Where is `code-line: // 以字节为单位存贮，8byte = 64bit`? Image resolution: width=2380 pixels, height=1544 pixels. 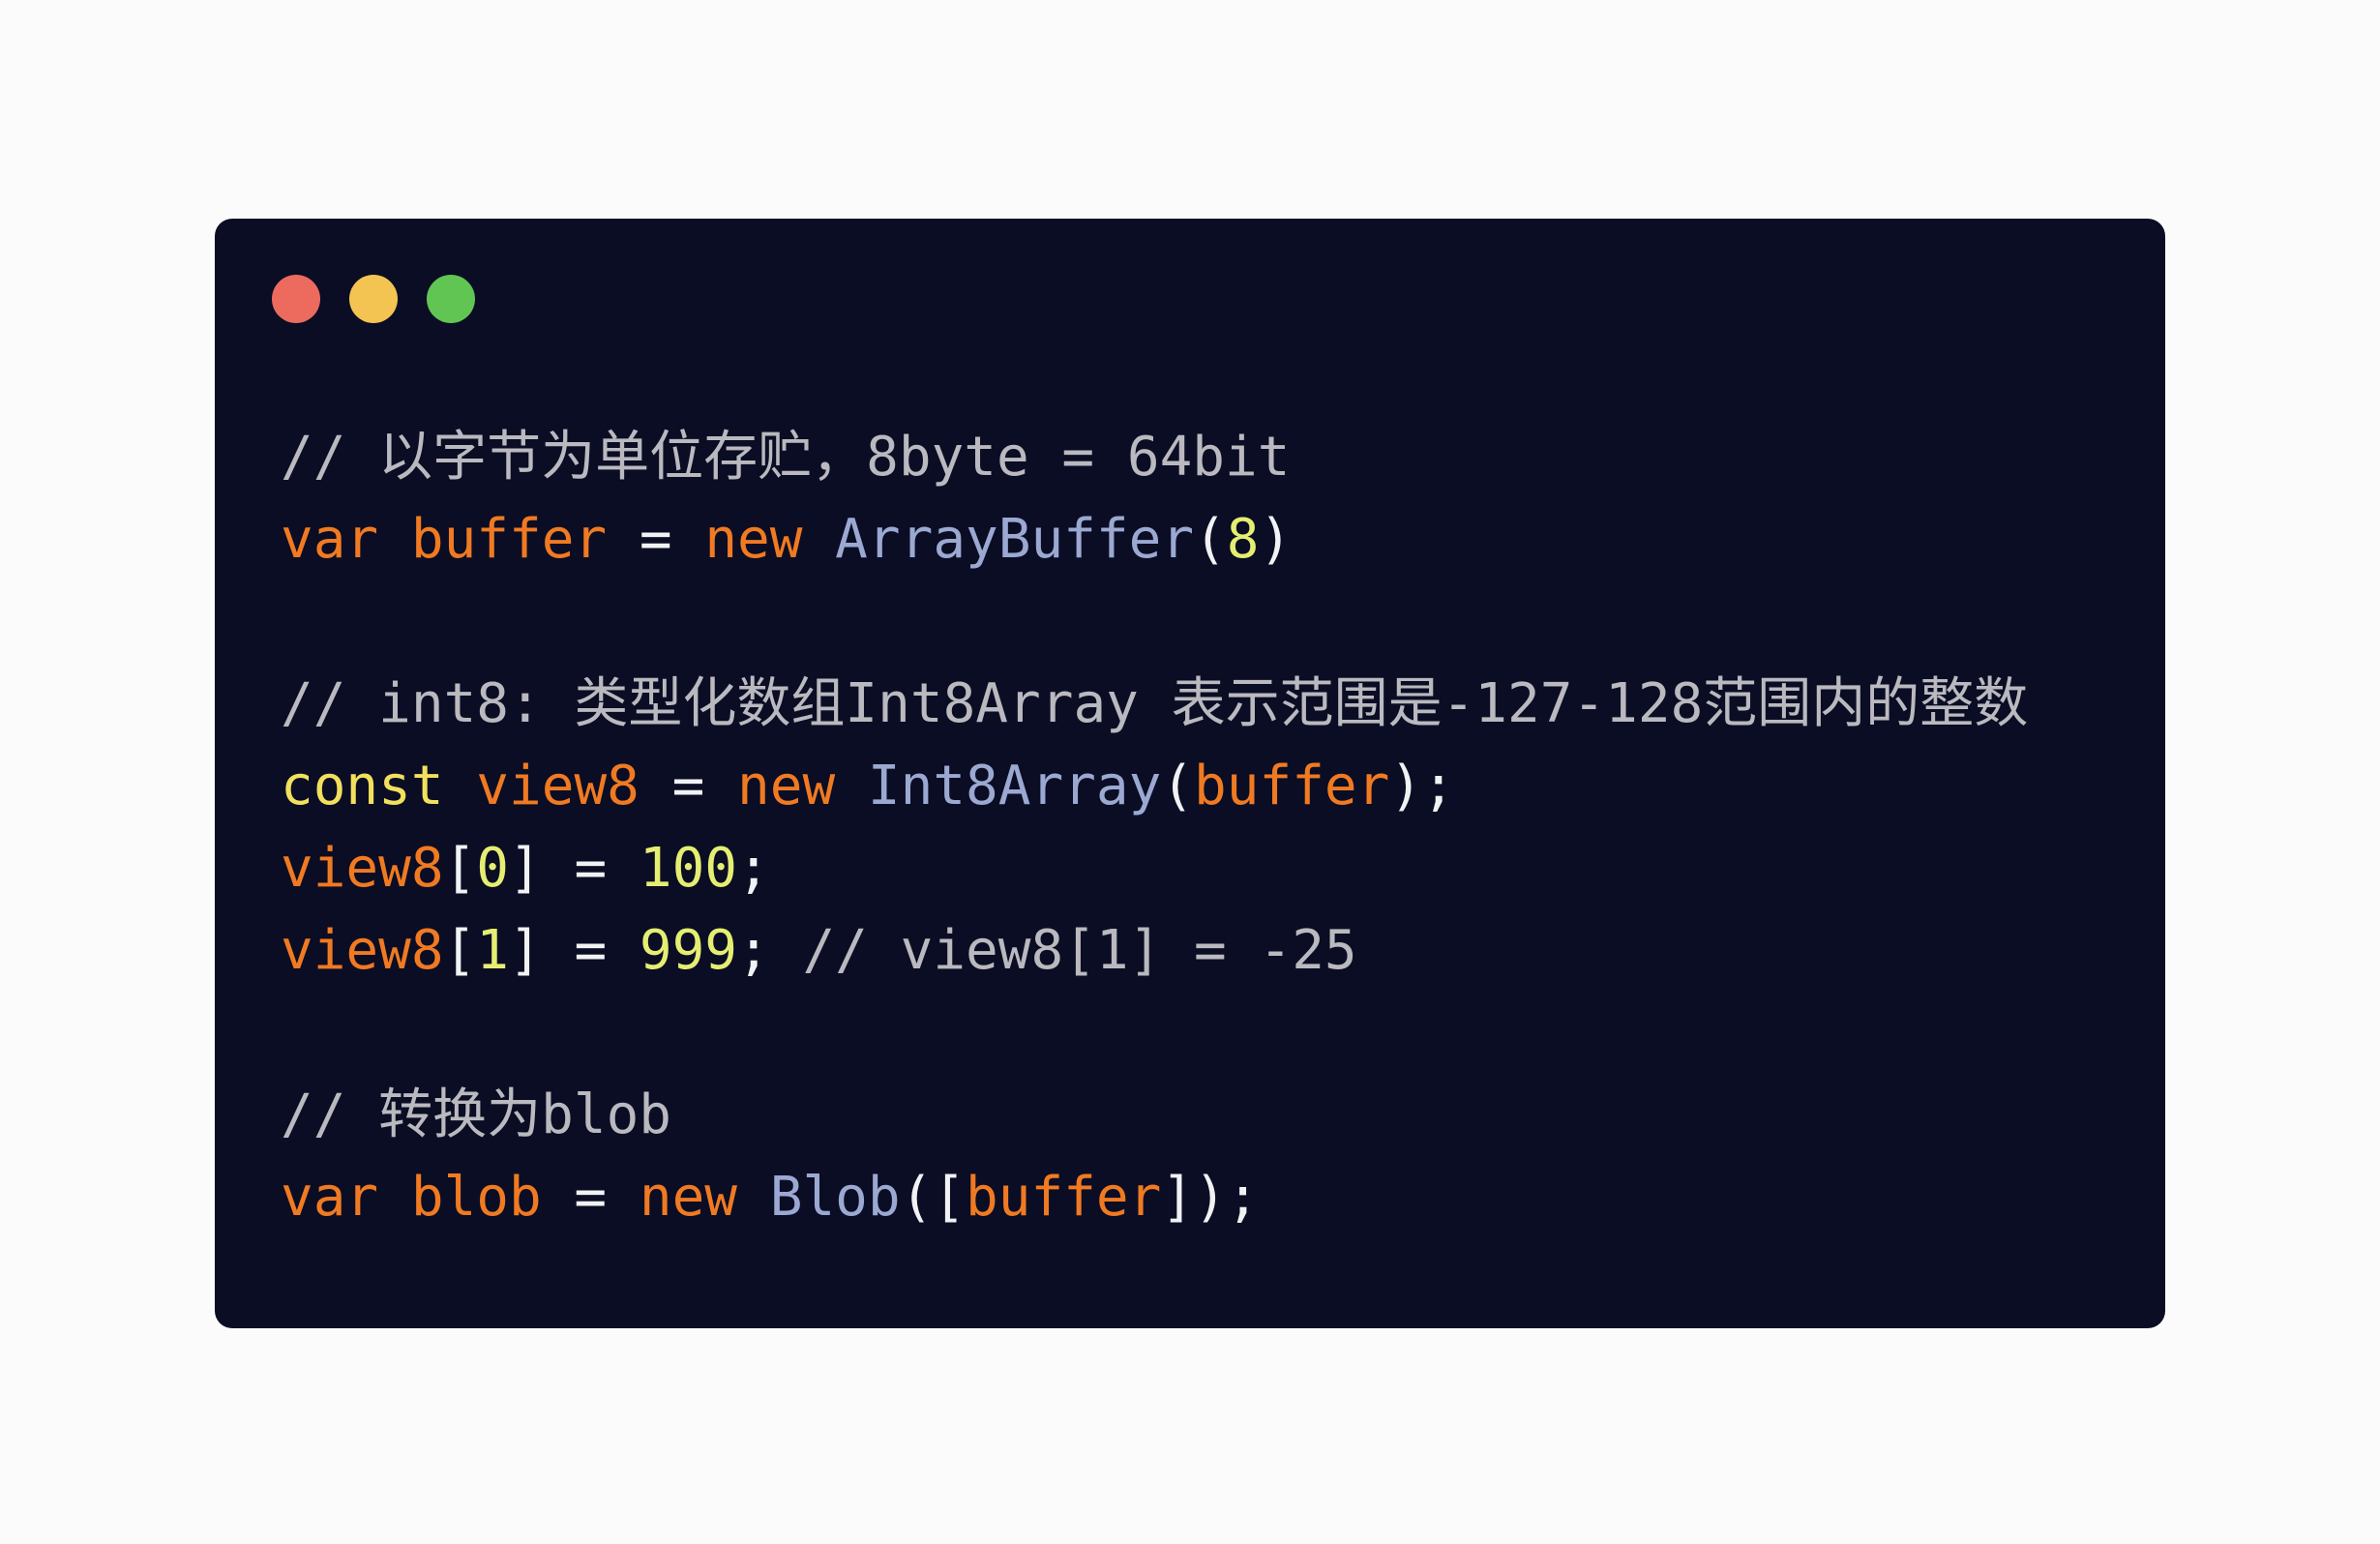
code-line: // 以字节为单位存贮，8byte = 64bit is located at coordinates (1155, 457).